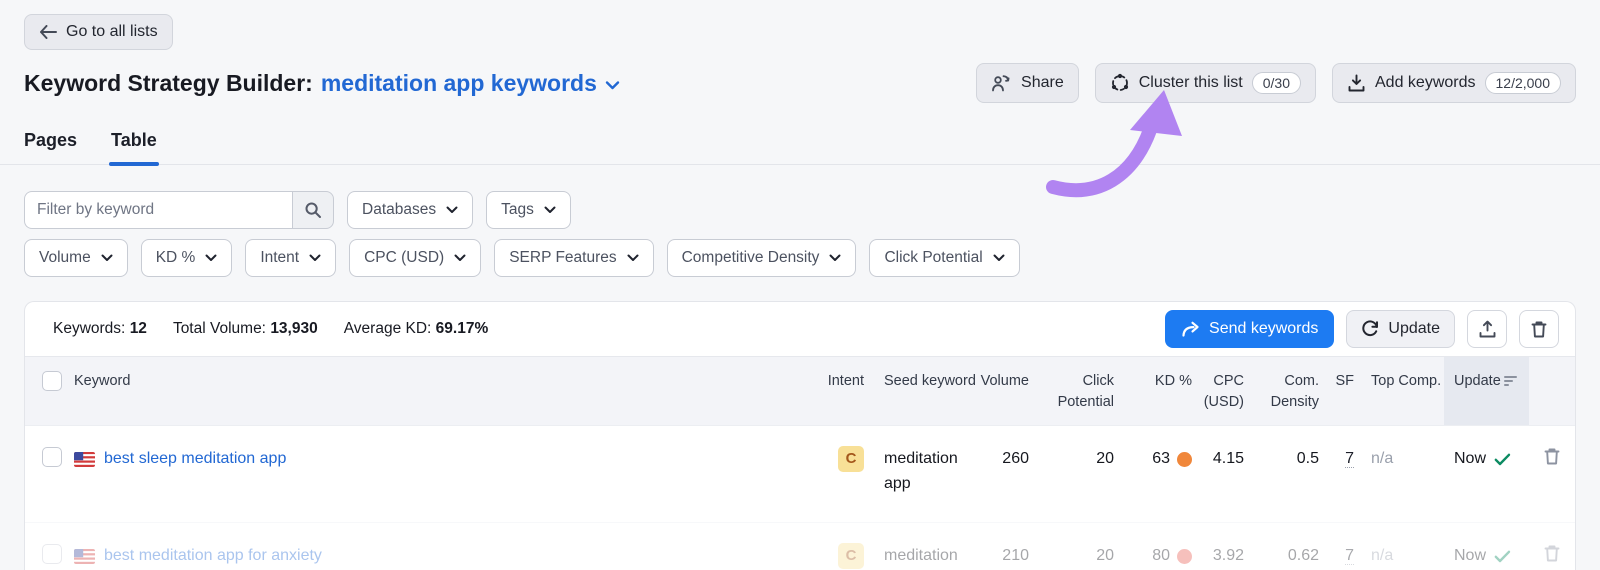 Image resolution: width=1600 pixels, height=570 pixels. I want to click on share-button: Share, so click(1027, 83).